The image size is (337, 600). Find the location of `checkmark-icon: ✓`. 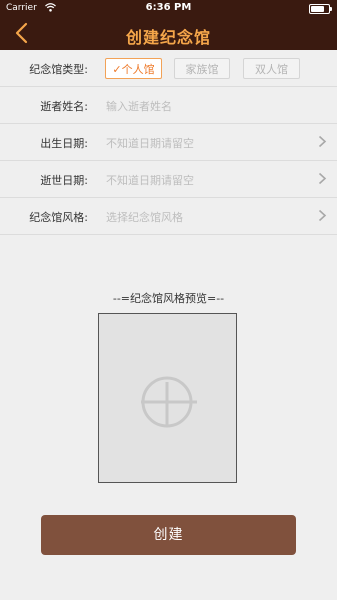

checkmark-icon: ✓ is located at coordinates (117, 69).